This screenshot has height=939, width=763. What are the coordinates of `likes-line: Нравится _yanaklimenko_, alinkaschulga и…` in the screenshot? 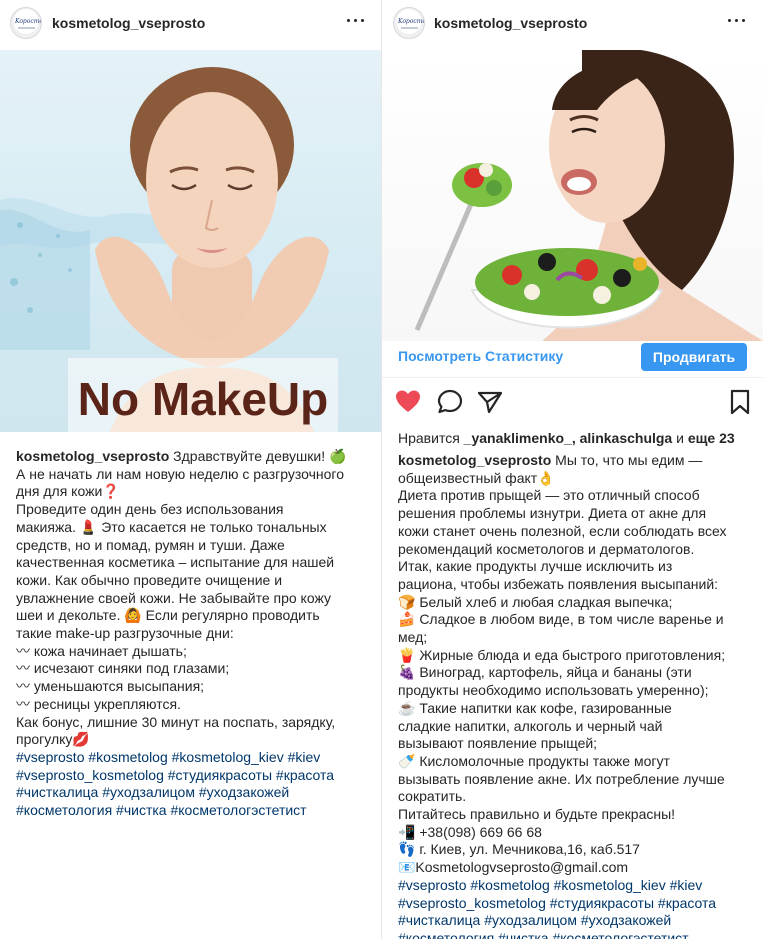 It's located at (566, 438).